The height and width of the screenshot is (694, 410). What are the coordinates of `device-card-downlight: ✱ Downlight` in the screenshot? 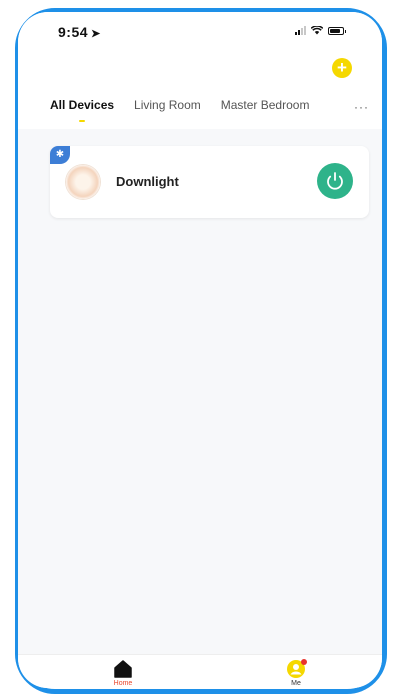 It's located at (209, 182).